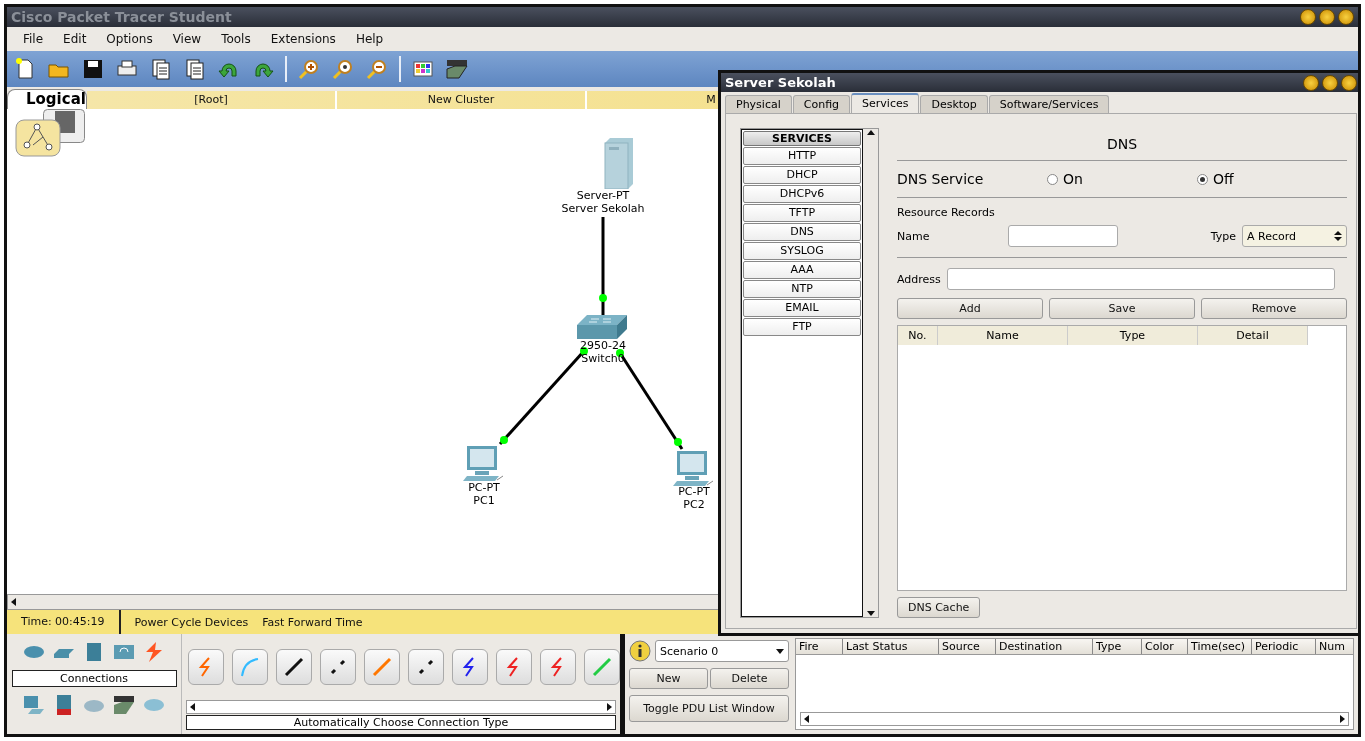 This screenshot has height=741, width=1365. What do you see at coordinates (369, 39) in the screenshot?
I see `menu-item: Help` at bounding box center [369, 39].